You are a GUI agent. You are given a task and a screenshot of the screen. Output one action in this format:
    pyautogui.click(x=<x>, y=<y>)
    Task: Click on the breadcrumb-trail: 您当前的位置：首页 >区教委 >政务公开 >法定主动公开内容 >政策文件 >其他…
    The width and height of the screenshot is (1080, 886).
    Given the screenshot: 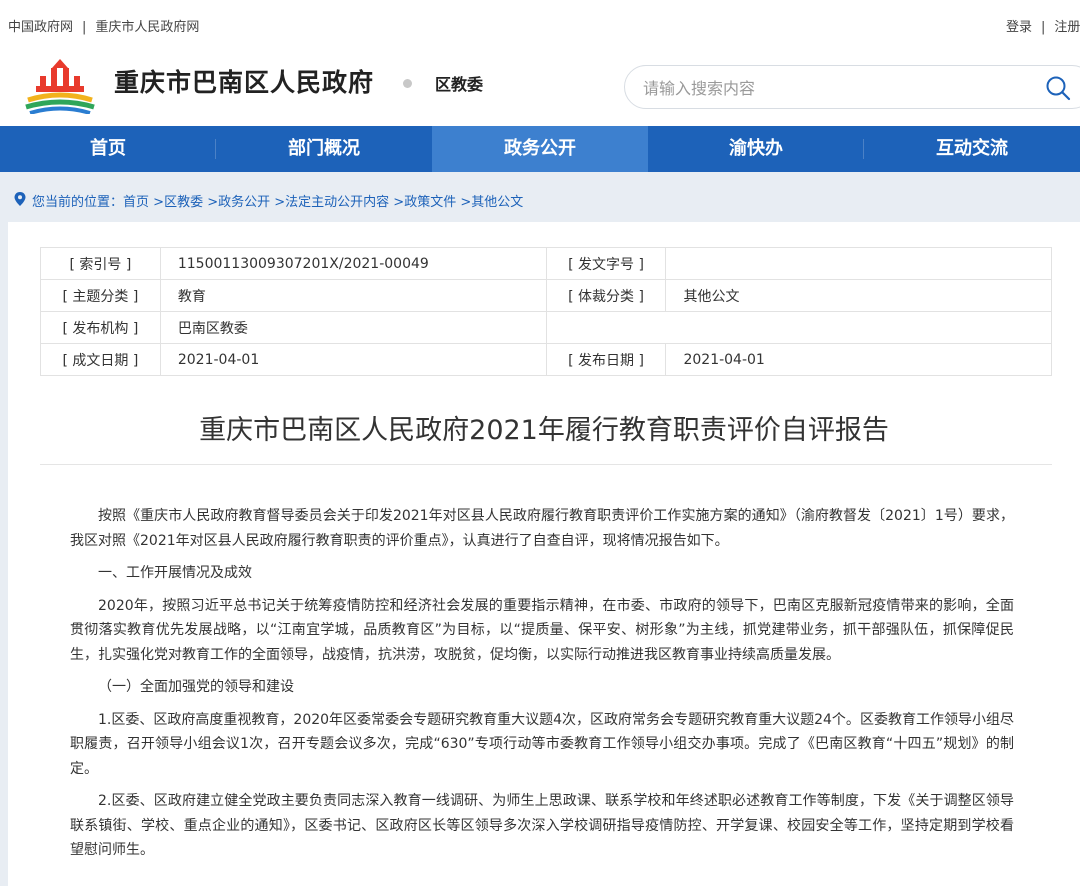 What is the action you would take?
    pyautogui.click(x=277, y=200)
    